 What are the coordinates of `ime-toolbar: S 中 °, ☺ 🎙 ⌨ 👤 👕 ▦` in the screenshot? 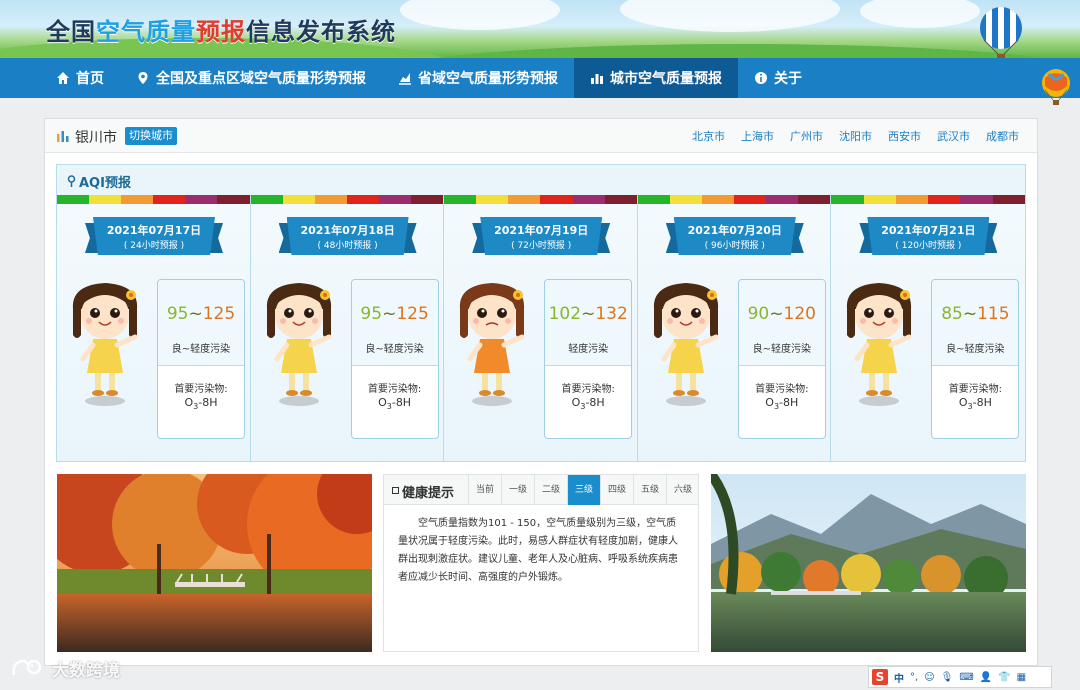 It's located at (960, 677).